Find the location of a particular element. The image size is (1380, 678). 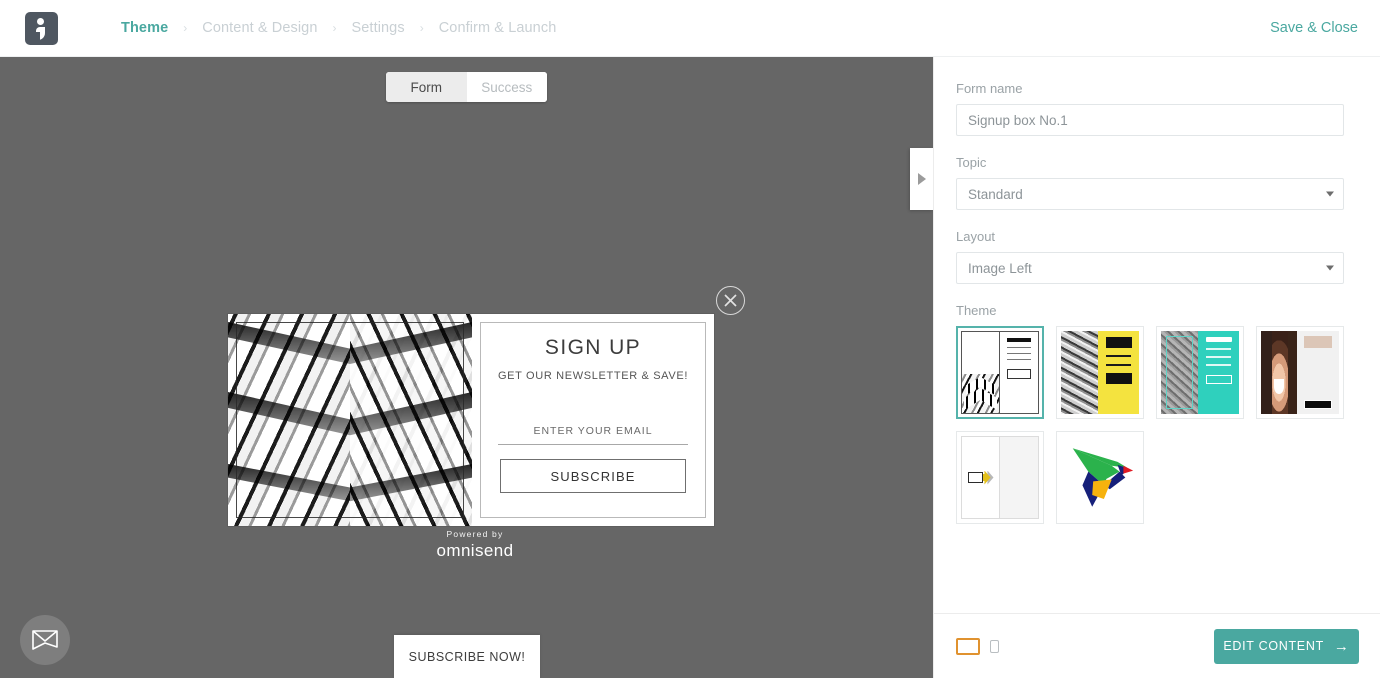

theme-option-architecture-bw is located at coordinates (1000, 372).